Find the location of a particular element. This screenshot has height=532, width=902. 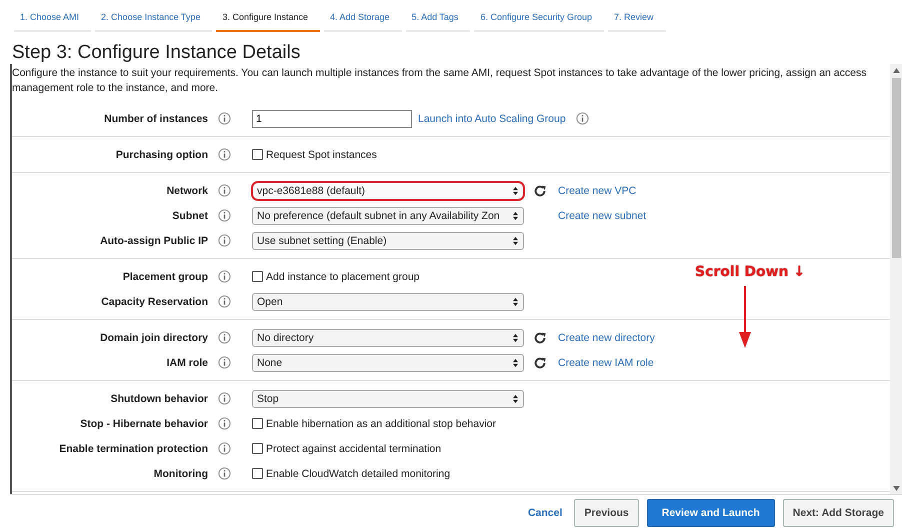

field-label: Shutdown behavior is located at coordinates (159, 398).